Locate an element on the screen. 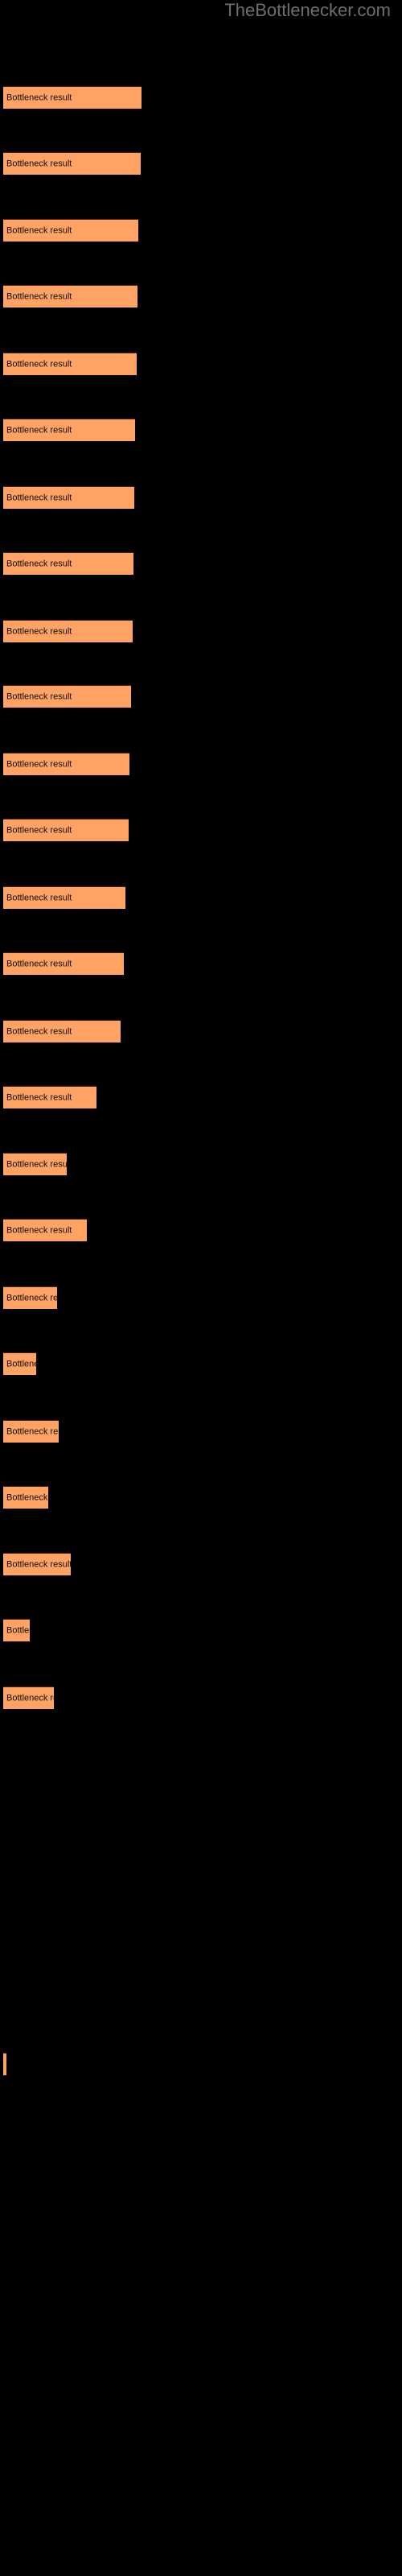 Image resolution: width=402 pixels, height=2576 pixels. bar-2: Bottleneck result is located at coordinates (72, 163).